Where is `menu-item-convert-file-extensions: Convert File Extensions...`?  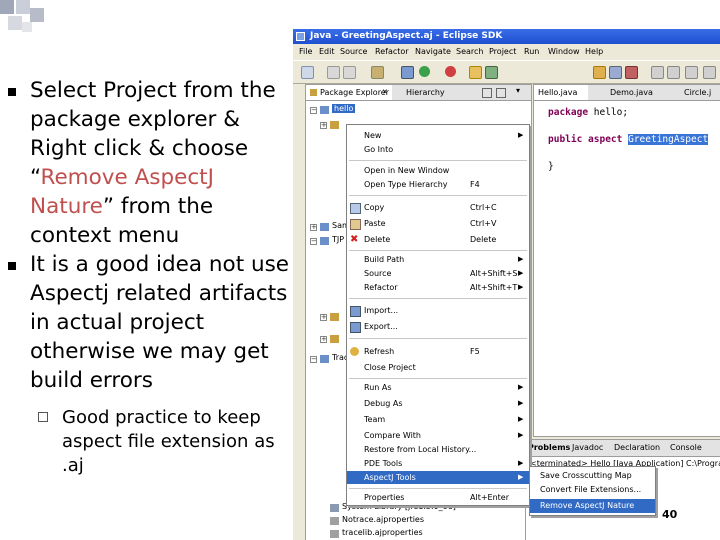
menu-item-convert-file-extensions: Convert File Extensions... is located at coordinates (592, 490).